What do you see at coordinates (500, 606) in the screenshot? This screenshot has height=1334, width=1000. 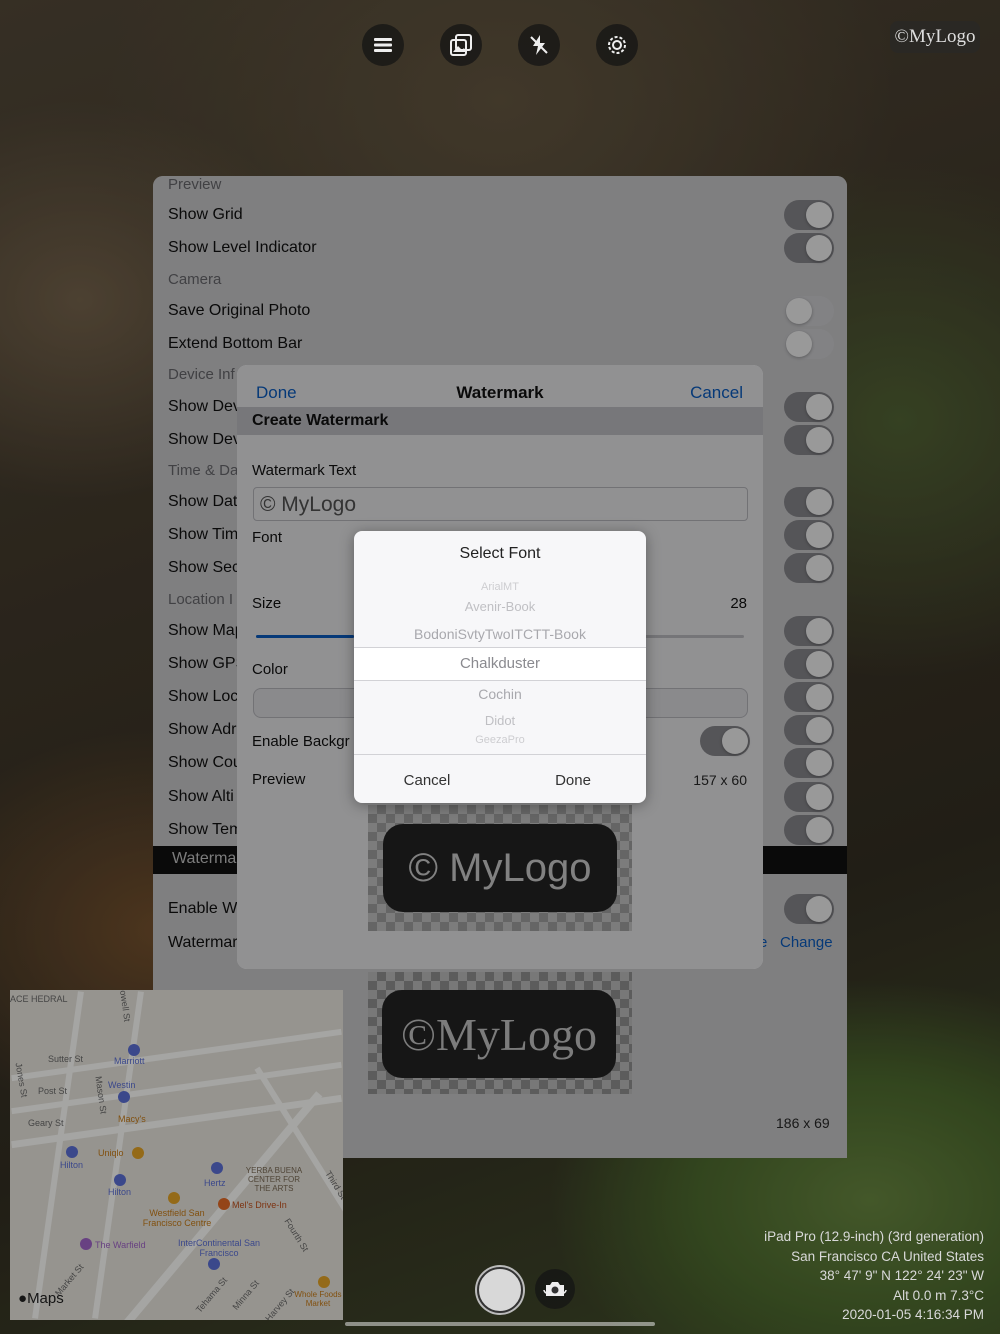 I see `font-option: Avenir-Book` at bounding box center [500, 606].